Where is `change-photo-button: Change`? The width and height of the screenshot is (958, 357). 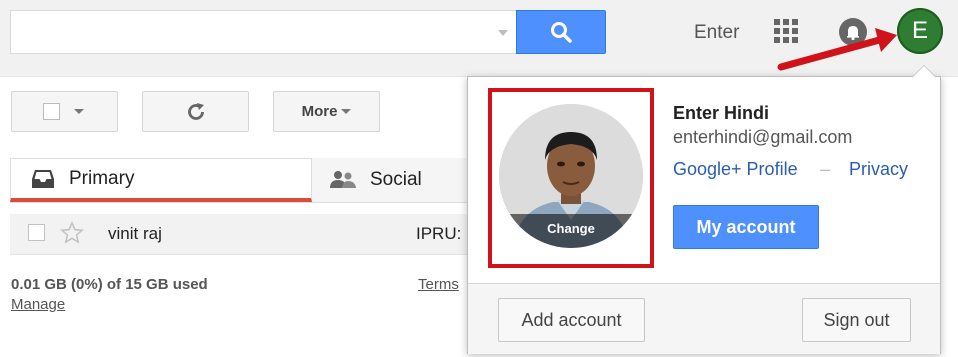 change-photo-button: Change is located at coordinates (571, 231).